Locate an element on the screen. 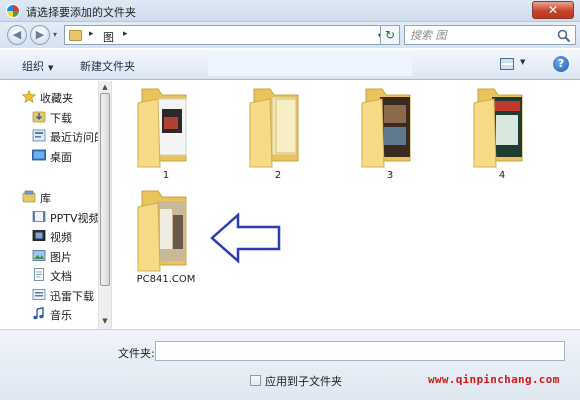 Image resolution: width=580 pixels, height=400 pixels. star-icon is located at coordinates (29, 96).